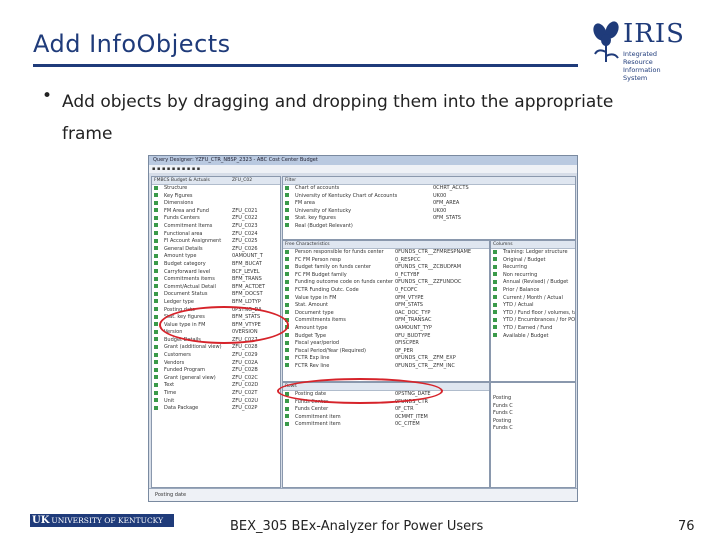 The width and height of the screenshot is (720, 540). I want to click on columns-row: YTD / Fund floor / volumes, tags, so click(533, 314).